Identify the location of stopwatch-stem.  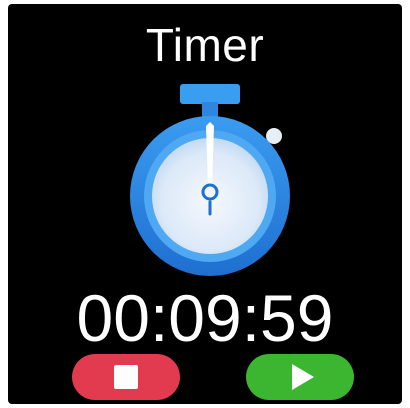
(210, 110).